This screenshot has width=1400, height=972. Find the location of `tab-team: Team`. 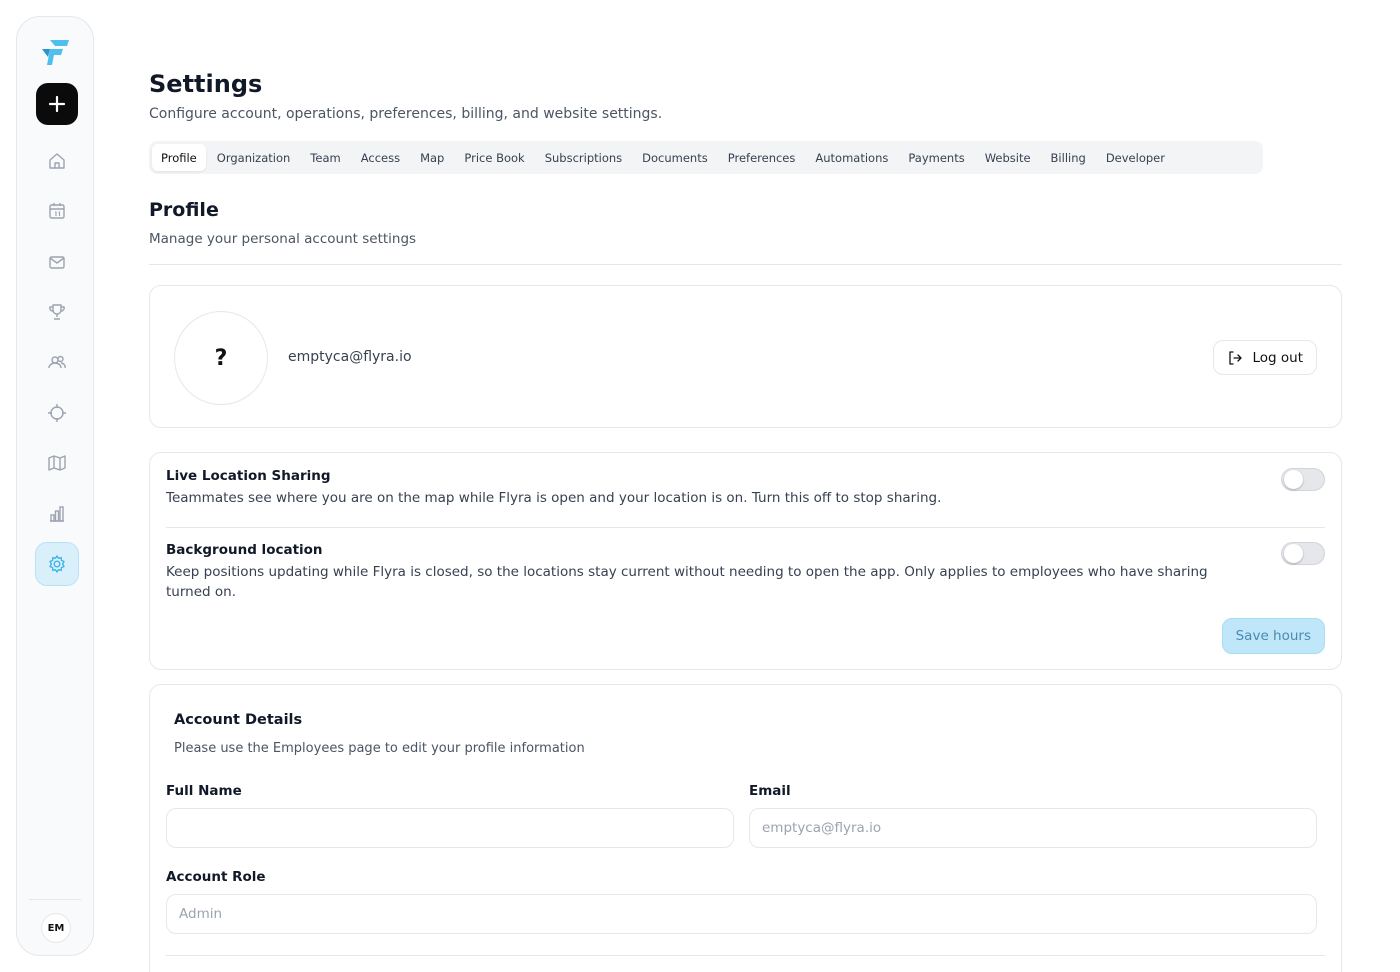

tab-team: Team is located at coordinates (325, 157).